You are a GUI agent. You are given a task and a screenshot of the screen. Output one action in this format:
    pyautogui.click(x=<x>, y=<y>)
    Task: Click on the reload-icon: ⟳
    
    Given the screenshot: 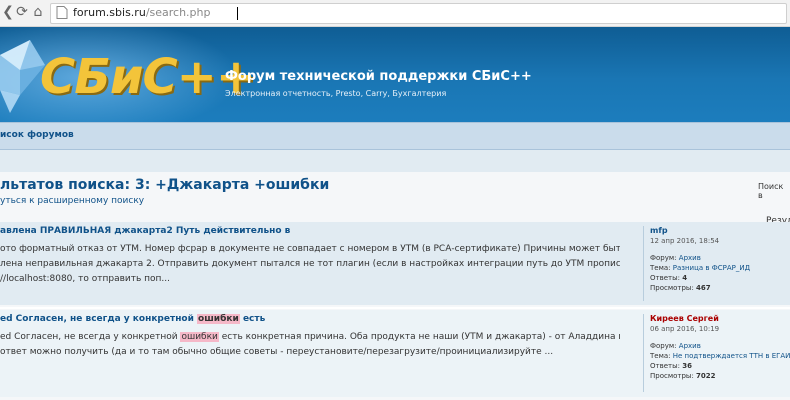 What is the action you would take?
    pyautogui.click(x=22, y=12)
    